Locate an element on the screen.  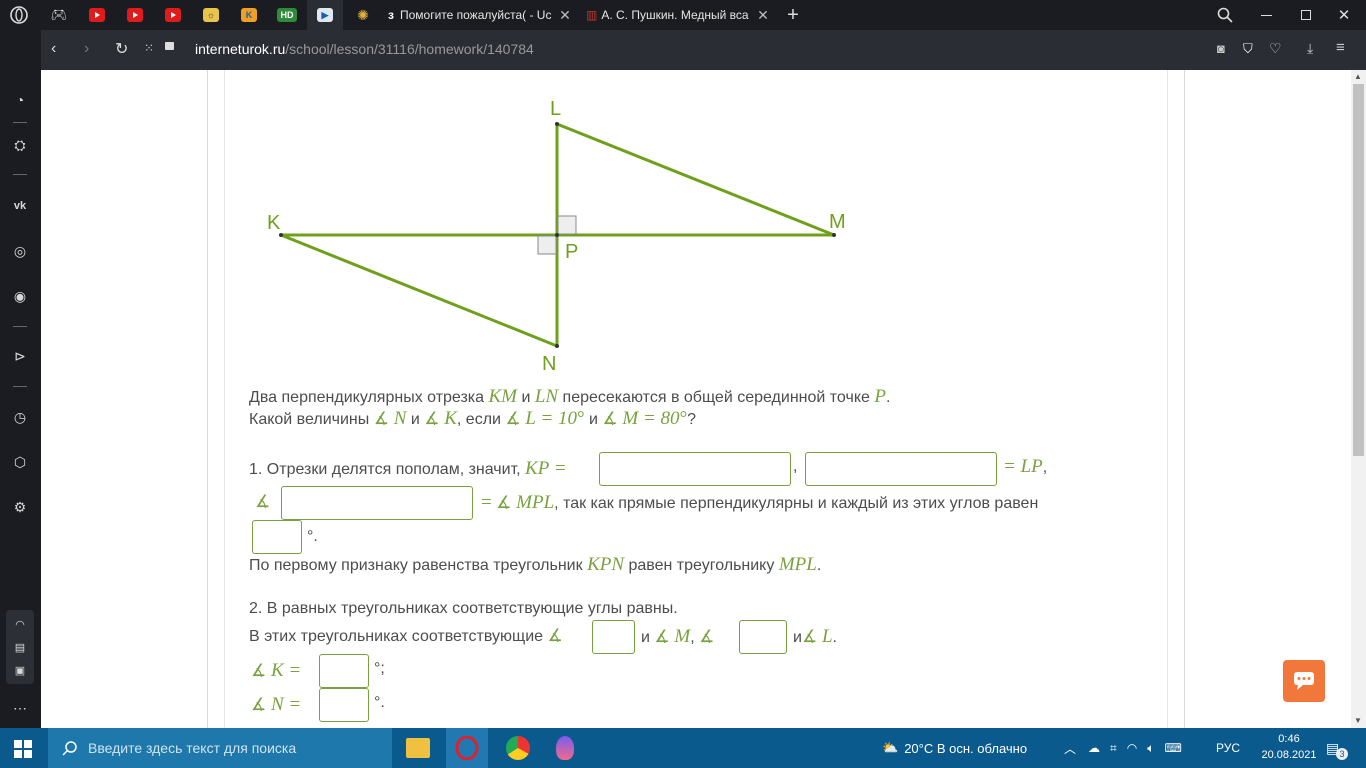
memory-icon: ▤ is located at coordinates (20, 647).